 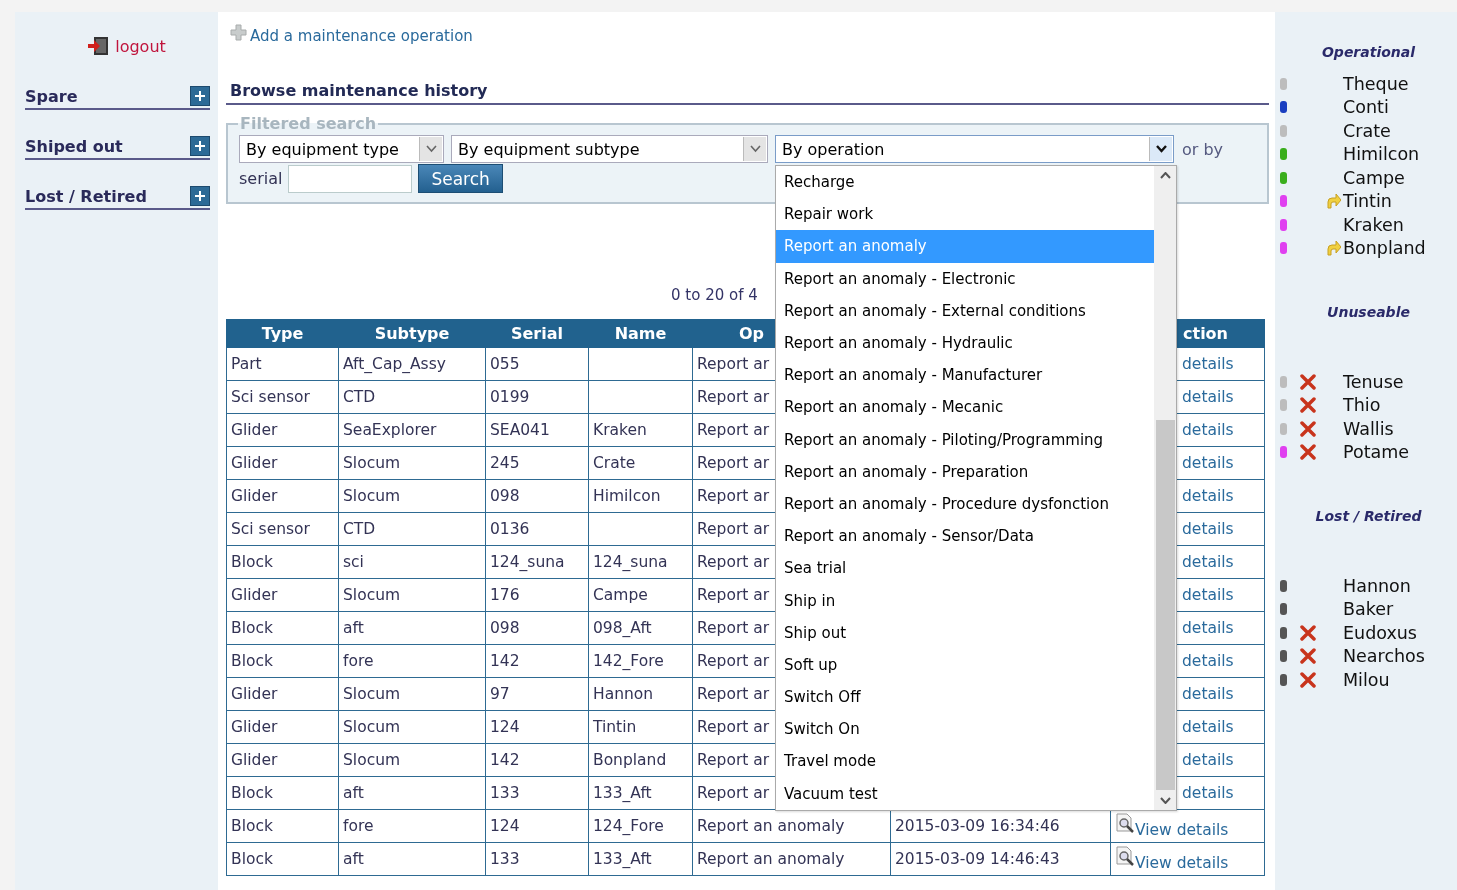 What do you see at coordinates (520, 430) in the screenshot?
I see `table-cell: SEA041` at bounding box center [520, 430].